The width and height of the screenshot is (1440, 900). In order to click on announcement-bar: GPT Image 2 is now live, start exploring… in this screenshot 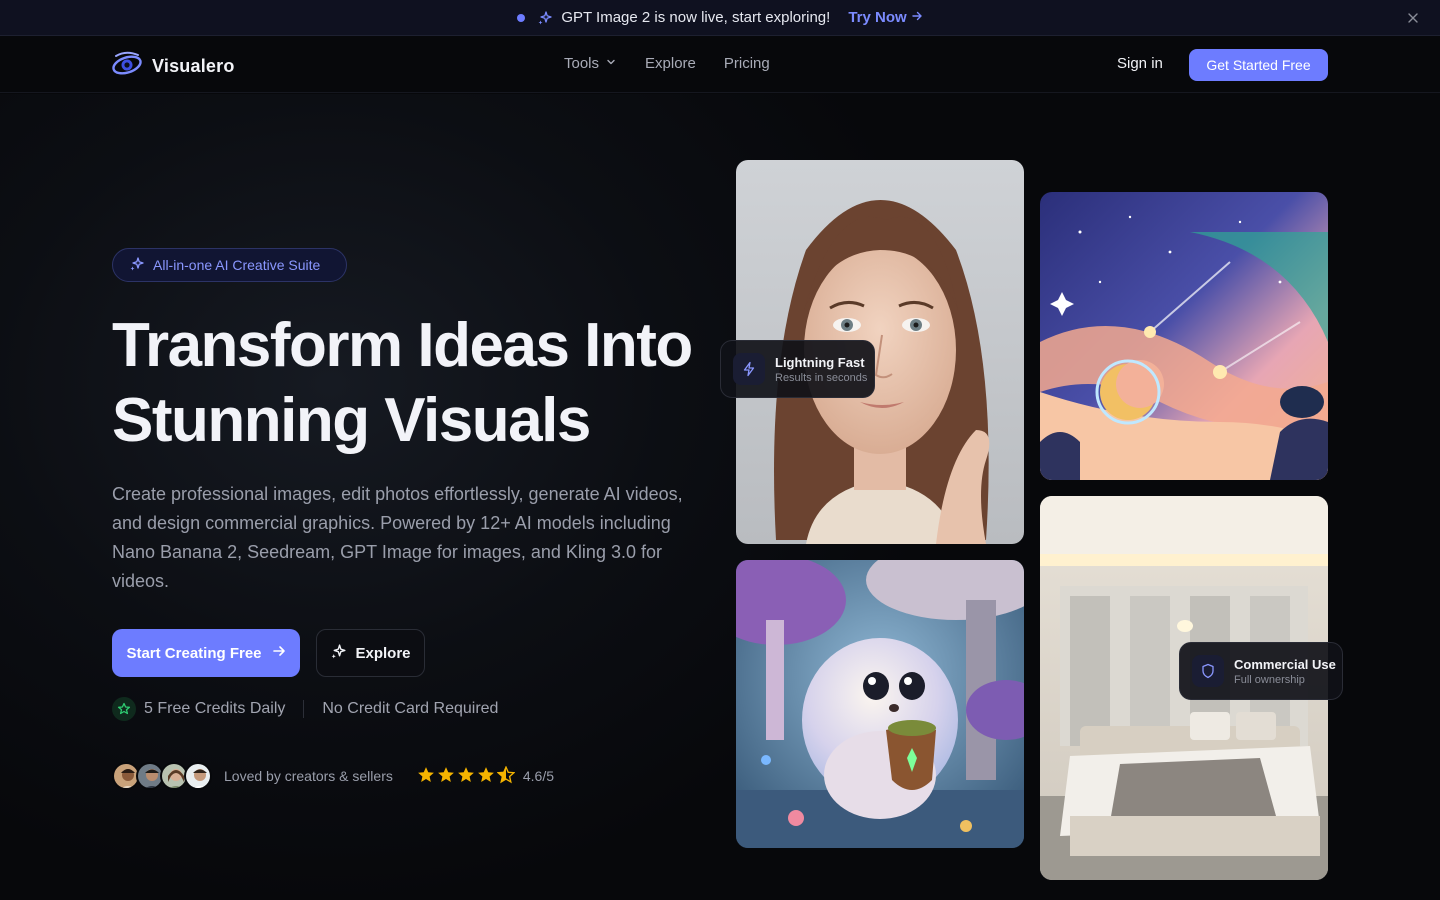, I will do `click(720, 18)`.